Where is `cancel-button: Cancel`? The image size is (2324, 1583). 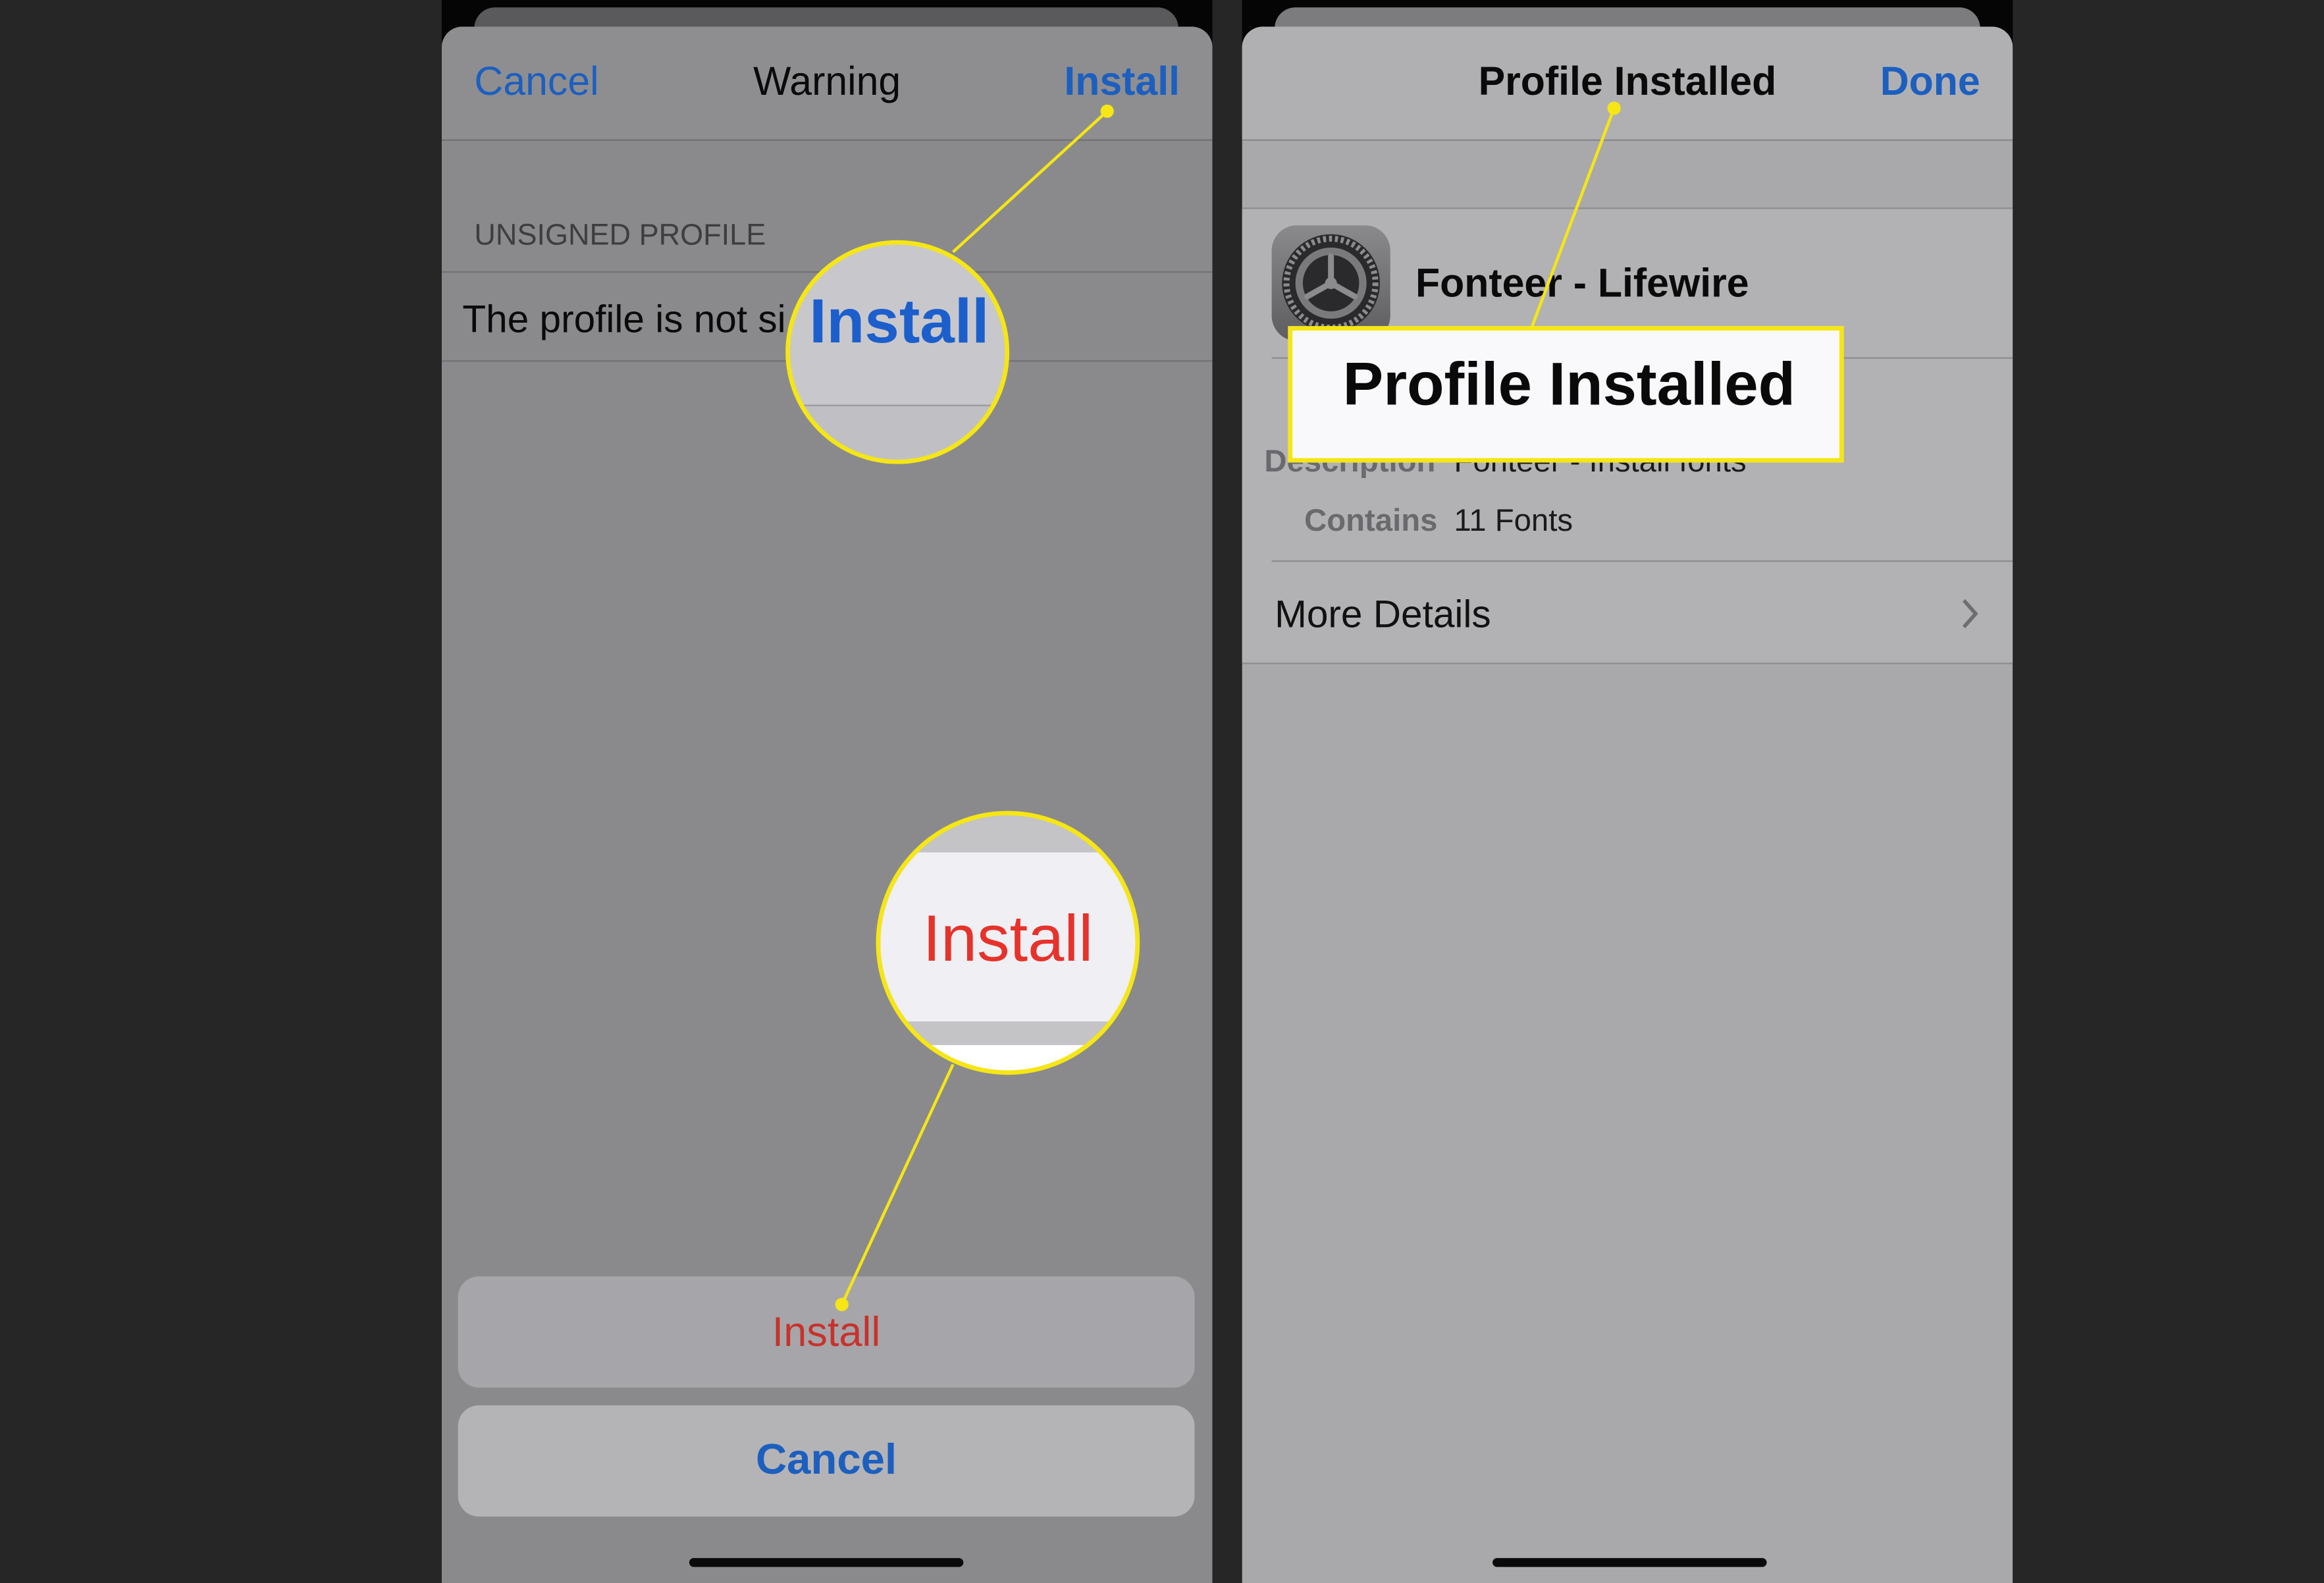 cancel-button: Cancel is located at coordinates (826, 1461).